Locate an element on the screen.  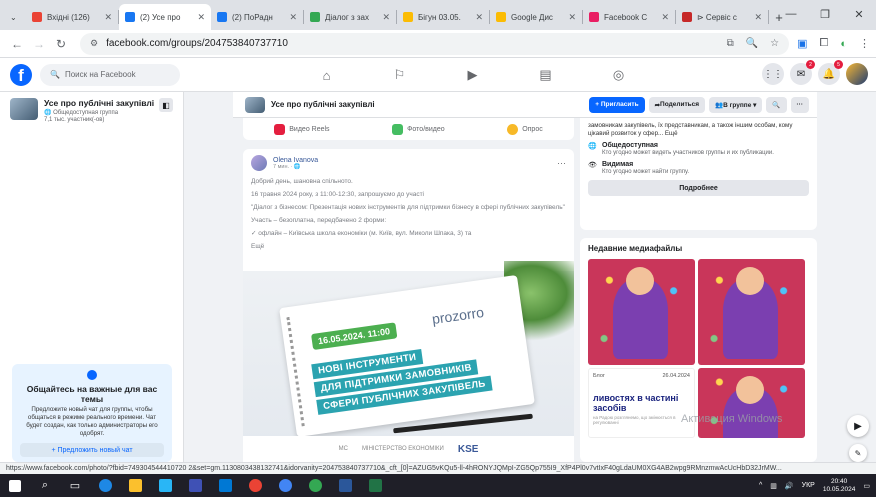
privacy-title: Общедоступная is located at coordinates (630, 145).